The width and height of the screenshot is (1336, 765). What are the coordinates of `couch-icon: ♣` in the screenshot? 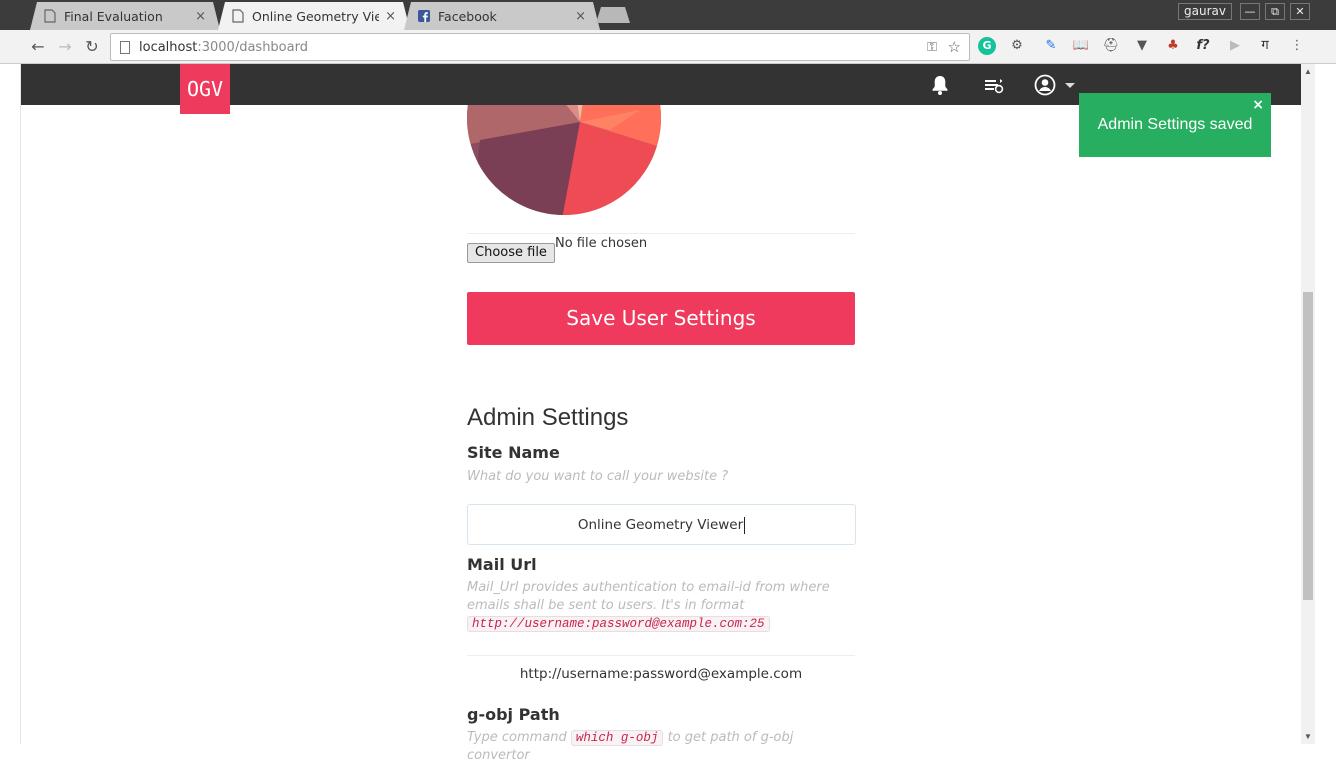 It's located at (1173, 46).